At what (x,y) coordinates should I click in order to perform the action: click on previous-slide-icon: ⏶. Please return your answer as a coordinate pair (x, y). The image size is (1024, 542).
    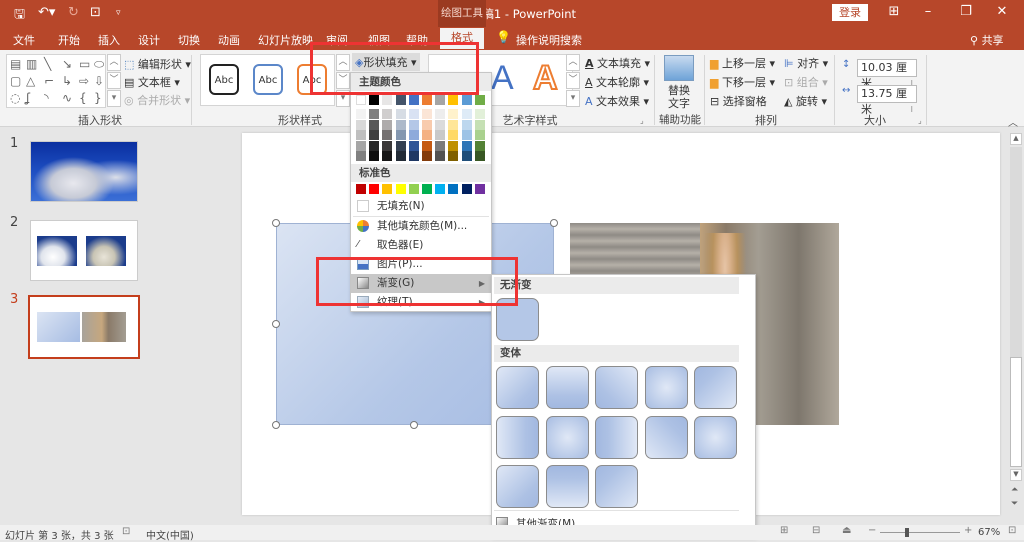
    Looking at the image, I should click on (1014, 490).